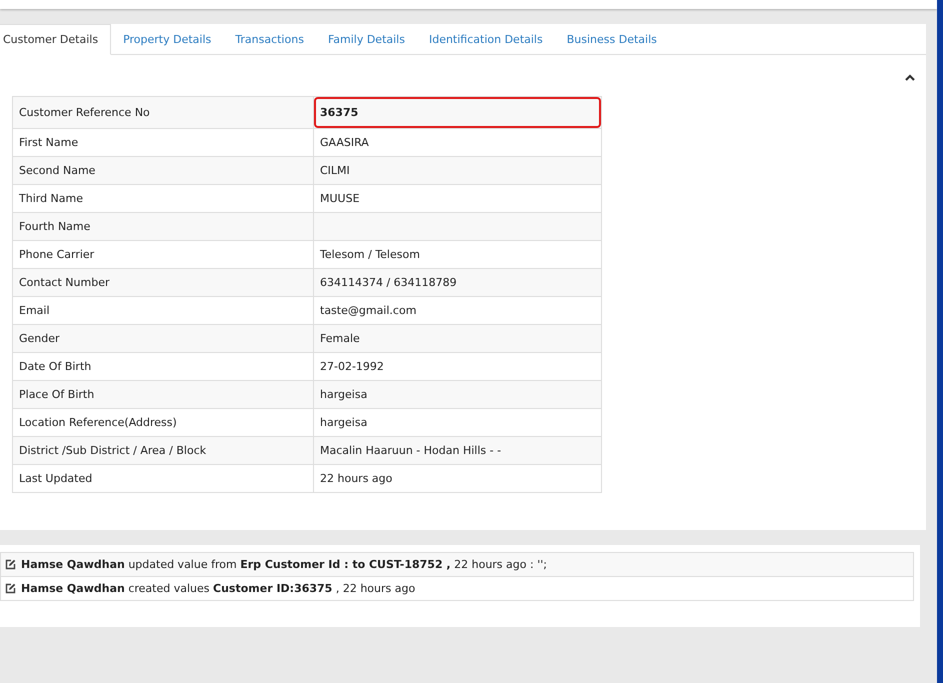 The width and height of the screenshot is (943, 683). I want to click on tab: Transactions, so click(269, 39).